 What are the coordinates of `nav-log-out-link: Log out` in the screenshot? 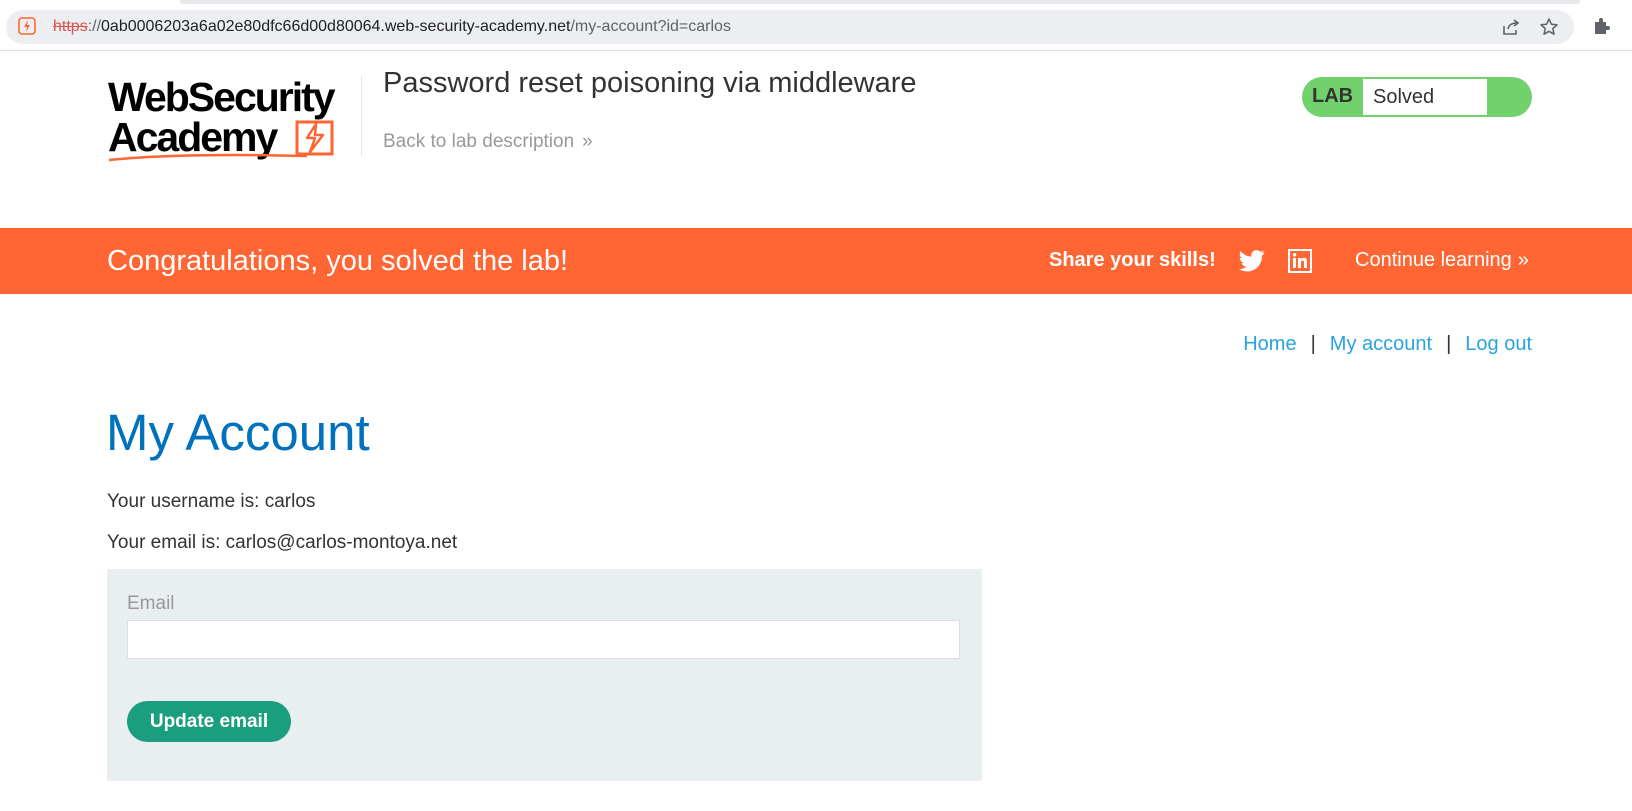 It's located at (1498, 344).